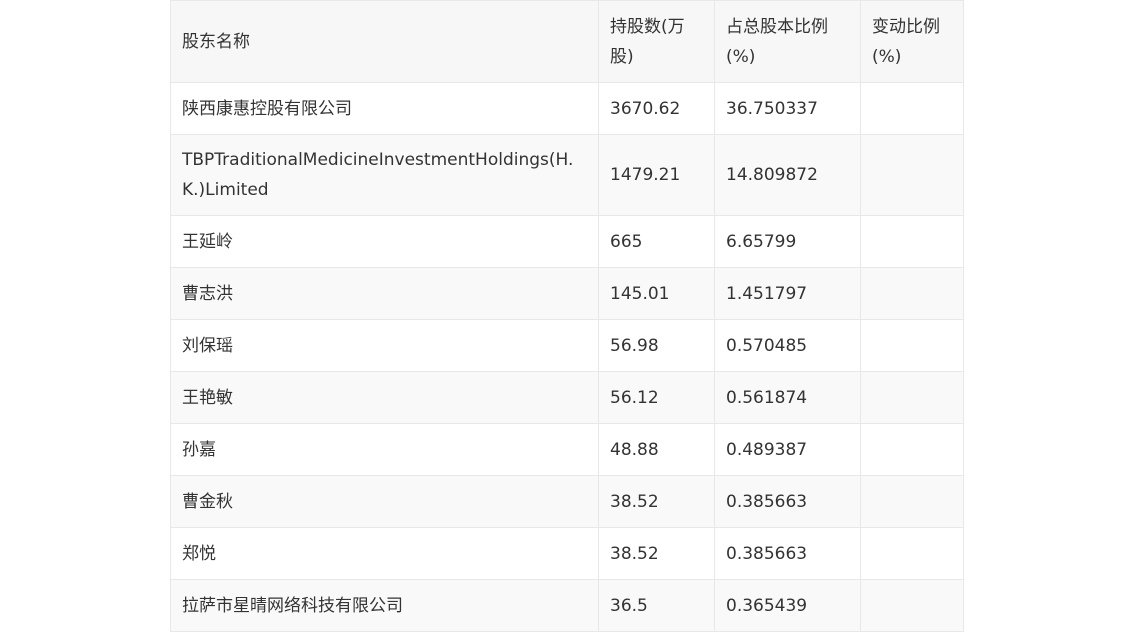 The image size is (1134, 632). I want to click on header-shares: 持股数(万股), so click(656, 41).